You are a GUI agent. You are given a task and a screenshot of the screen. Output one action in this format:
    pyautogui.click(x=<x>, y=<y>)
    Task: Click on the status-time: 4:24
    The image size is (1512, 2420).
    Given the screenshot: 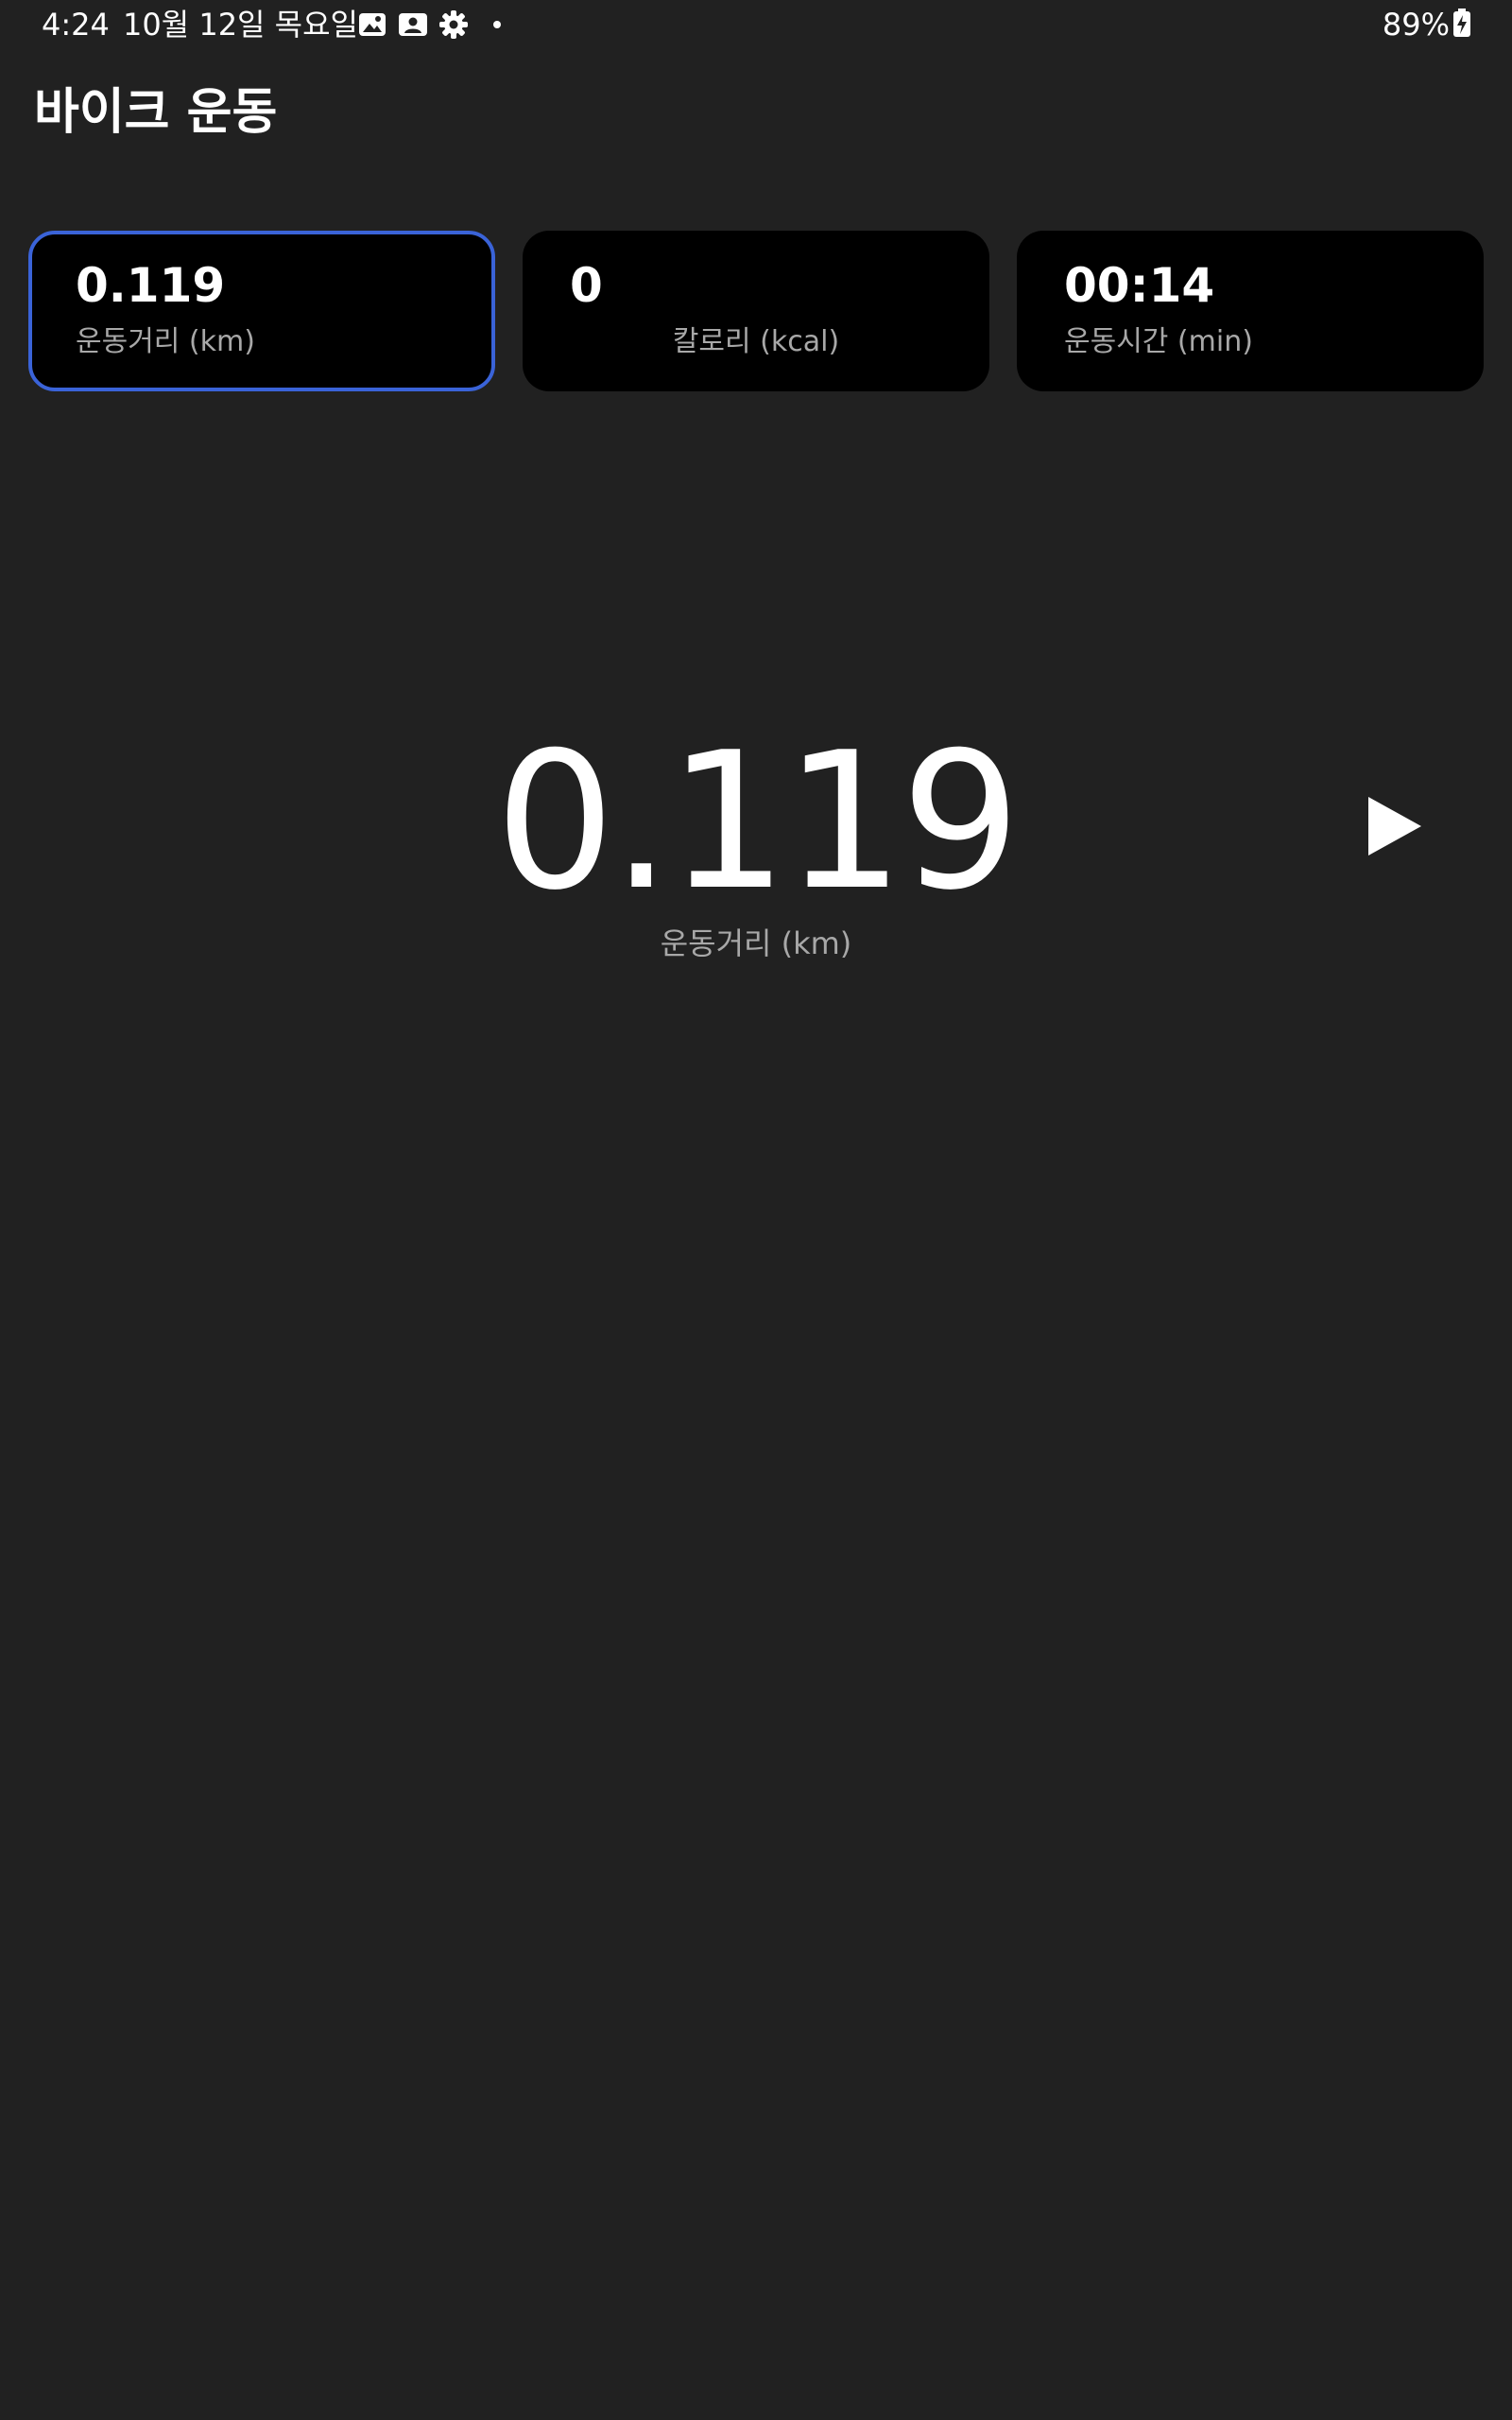 What is the action you would take?
    pyautogui.click(x=76, y=25)
    